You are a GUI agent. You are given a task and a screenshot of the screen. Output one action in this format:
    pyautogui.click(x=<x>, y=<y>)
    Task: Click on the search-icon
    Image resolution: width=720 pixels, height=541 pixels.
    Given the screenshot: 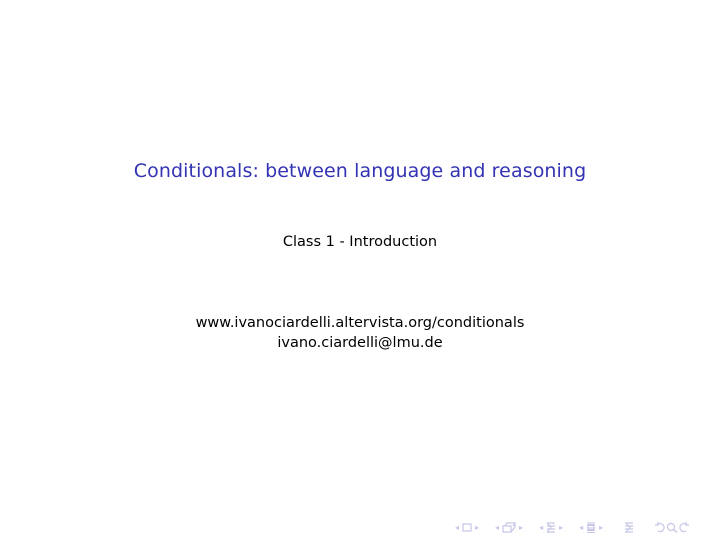 What is the action you would take?
    pyautogui.click(x=672, y=527)
    